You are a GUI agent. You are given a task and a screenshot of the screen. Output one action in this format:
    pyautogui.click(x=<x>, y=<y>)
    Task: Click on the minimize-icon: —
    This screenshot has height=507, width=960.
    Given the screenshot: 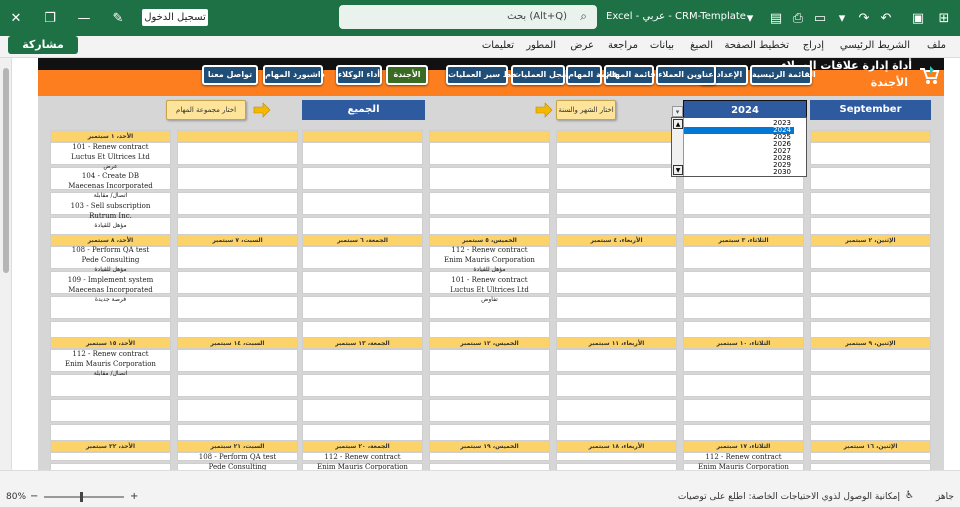 What is the action you would take?
    pyautogui.click(x=84, y=18)
    